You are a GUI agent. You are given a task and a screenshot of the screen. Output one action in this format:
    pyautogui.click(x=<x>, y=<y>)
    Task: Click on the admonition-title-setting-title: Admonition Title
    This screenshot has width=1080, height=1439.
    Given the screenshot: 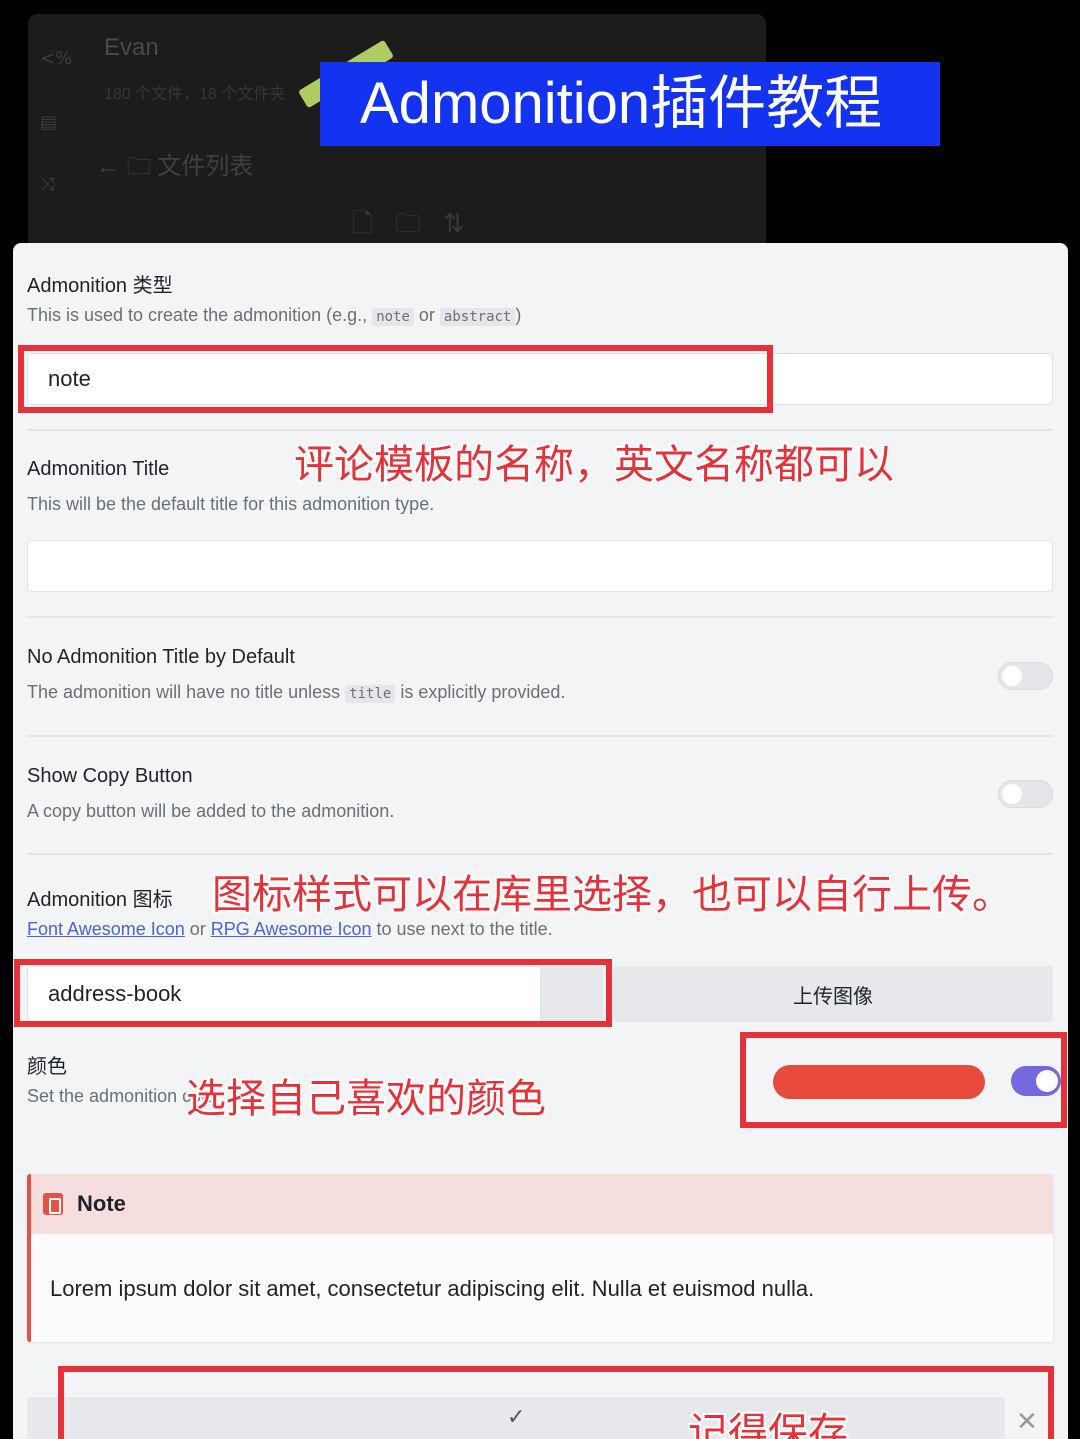 What is the action you would take?
    pyautogui.click(x=98, y=469)
    